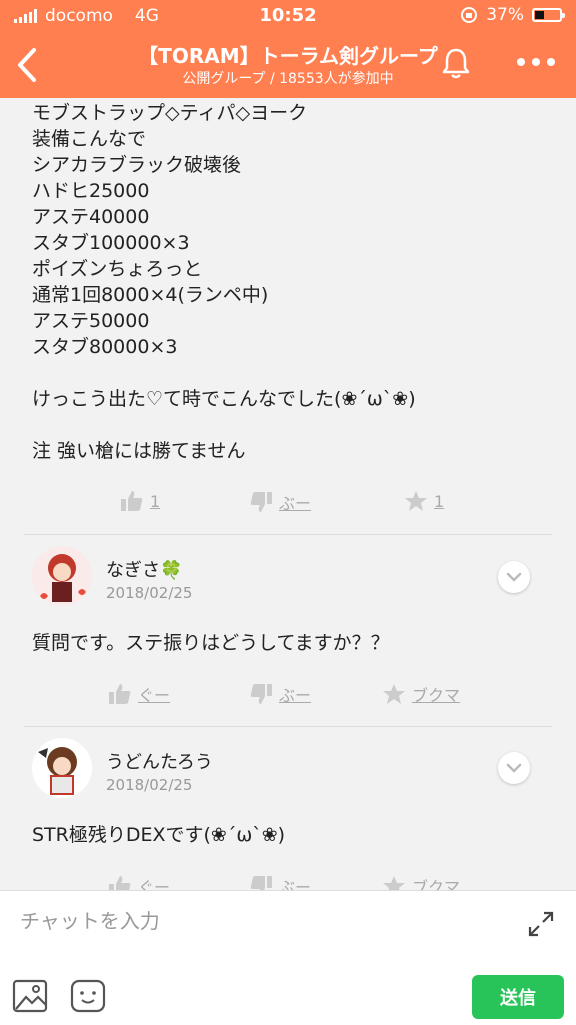 The image size is (576, 1025). I want to click on like-button: 1, so click(140, 501).